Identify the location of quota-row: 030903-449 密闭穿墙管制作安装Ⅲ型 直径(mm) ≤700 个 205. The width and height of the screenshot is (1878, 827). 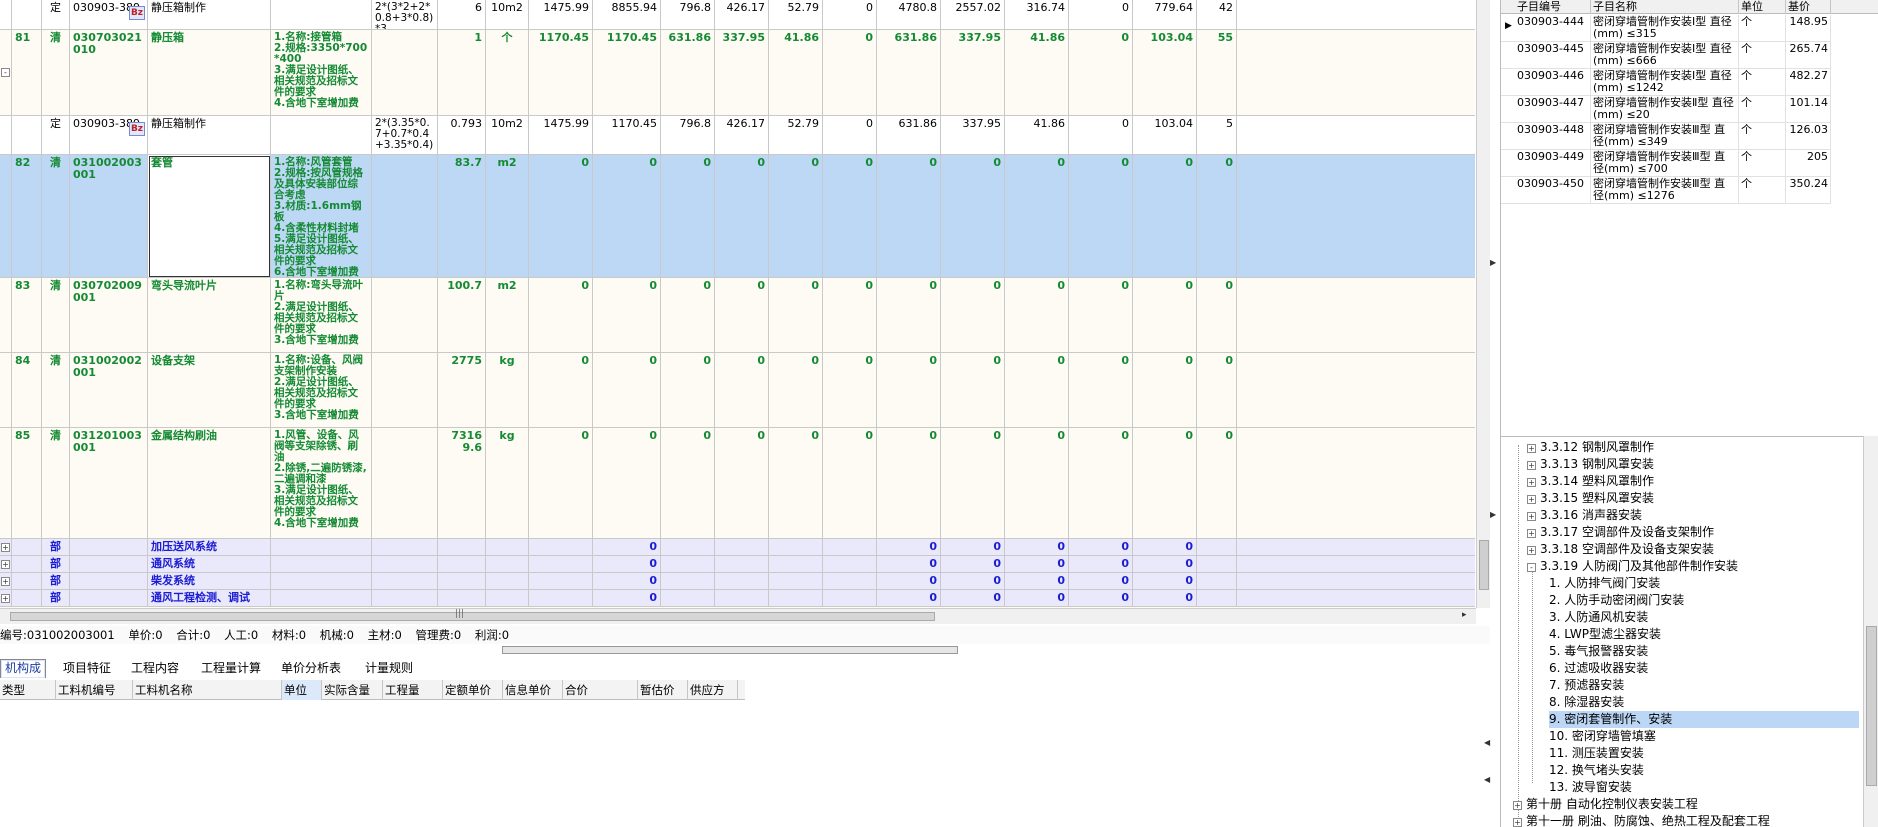
(1666, 163).